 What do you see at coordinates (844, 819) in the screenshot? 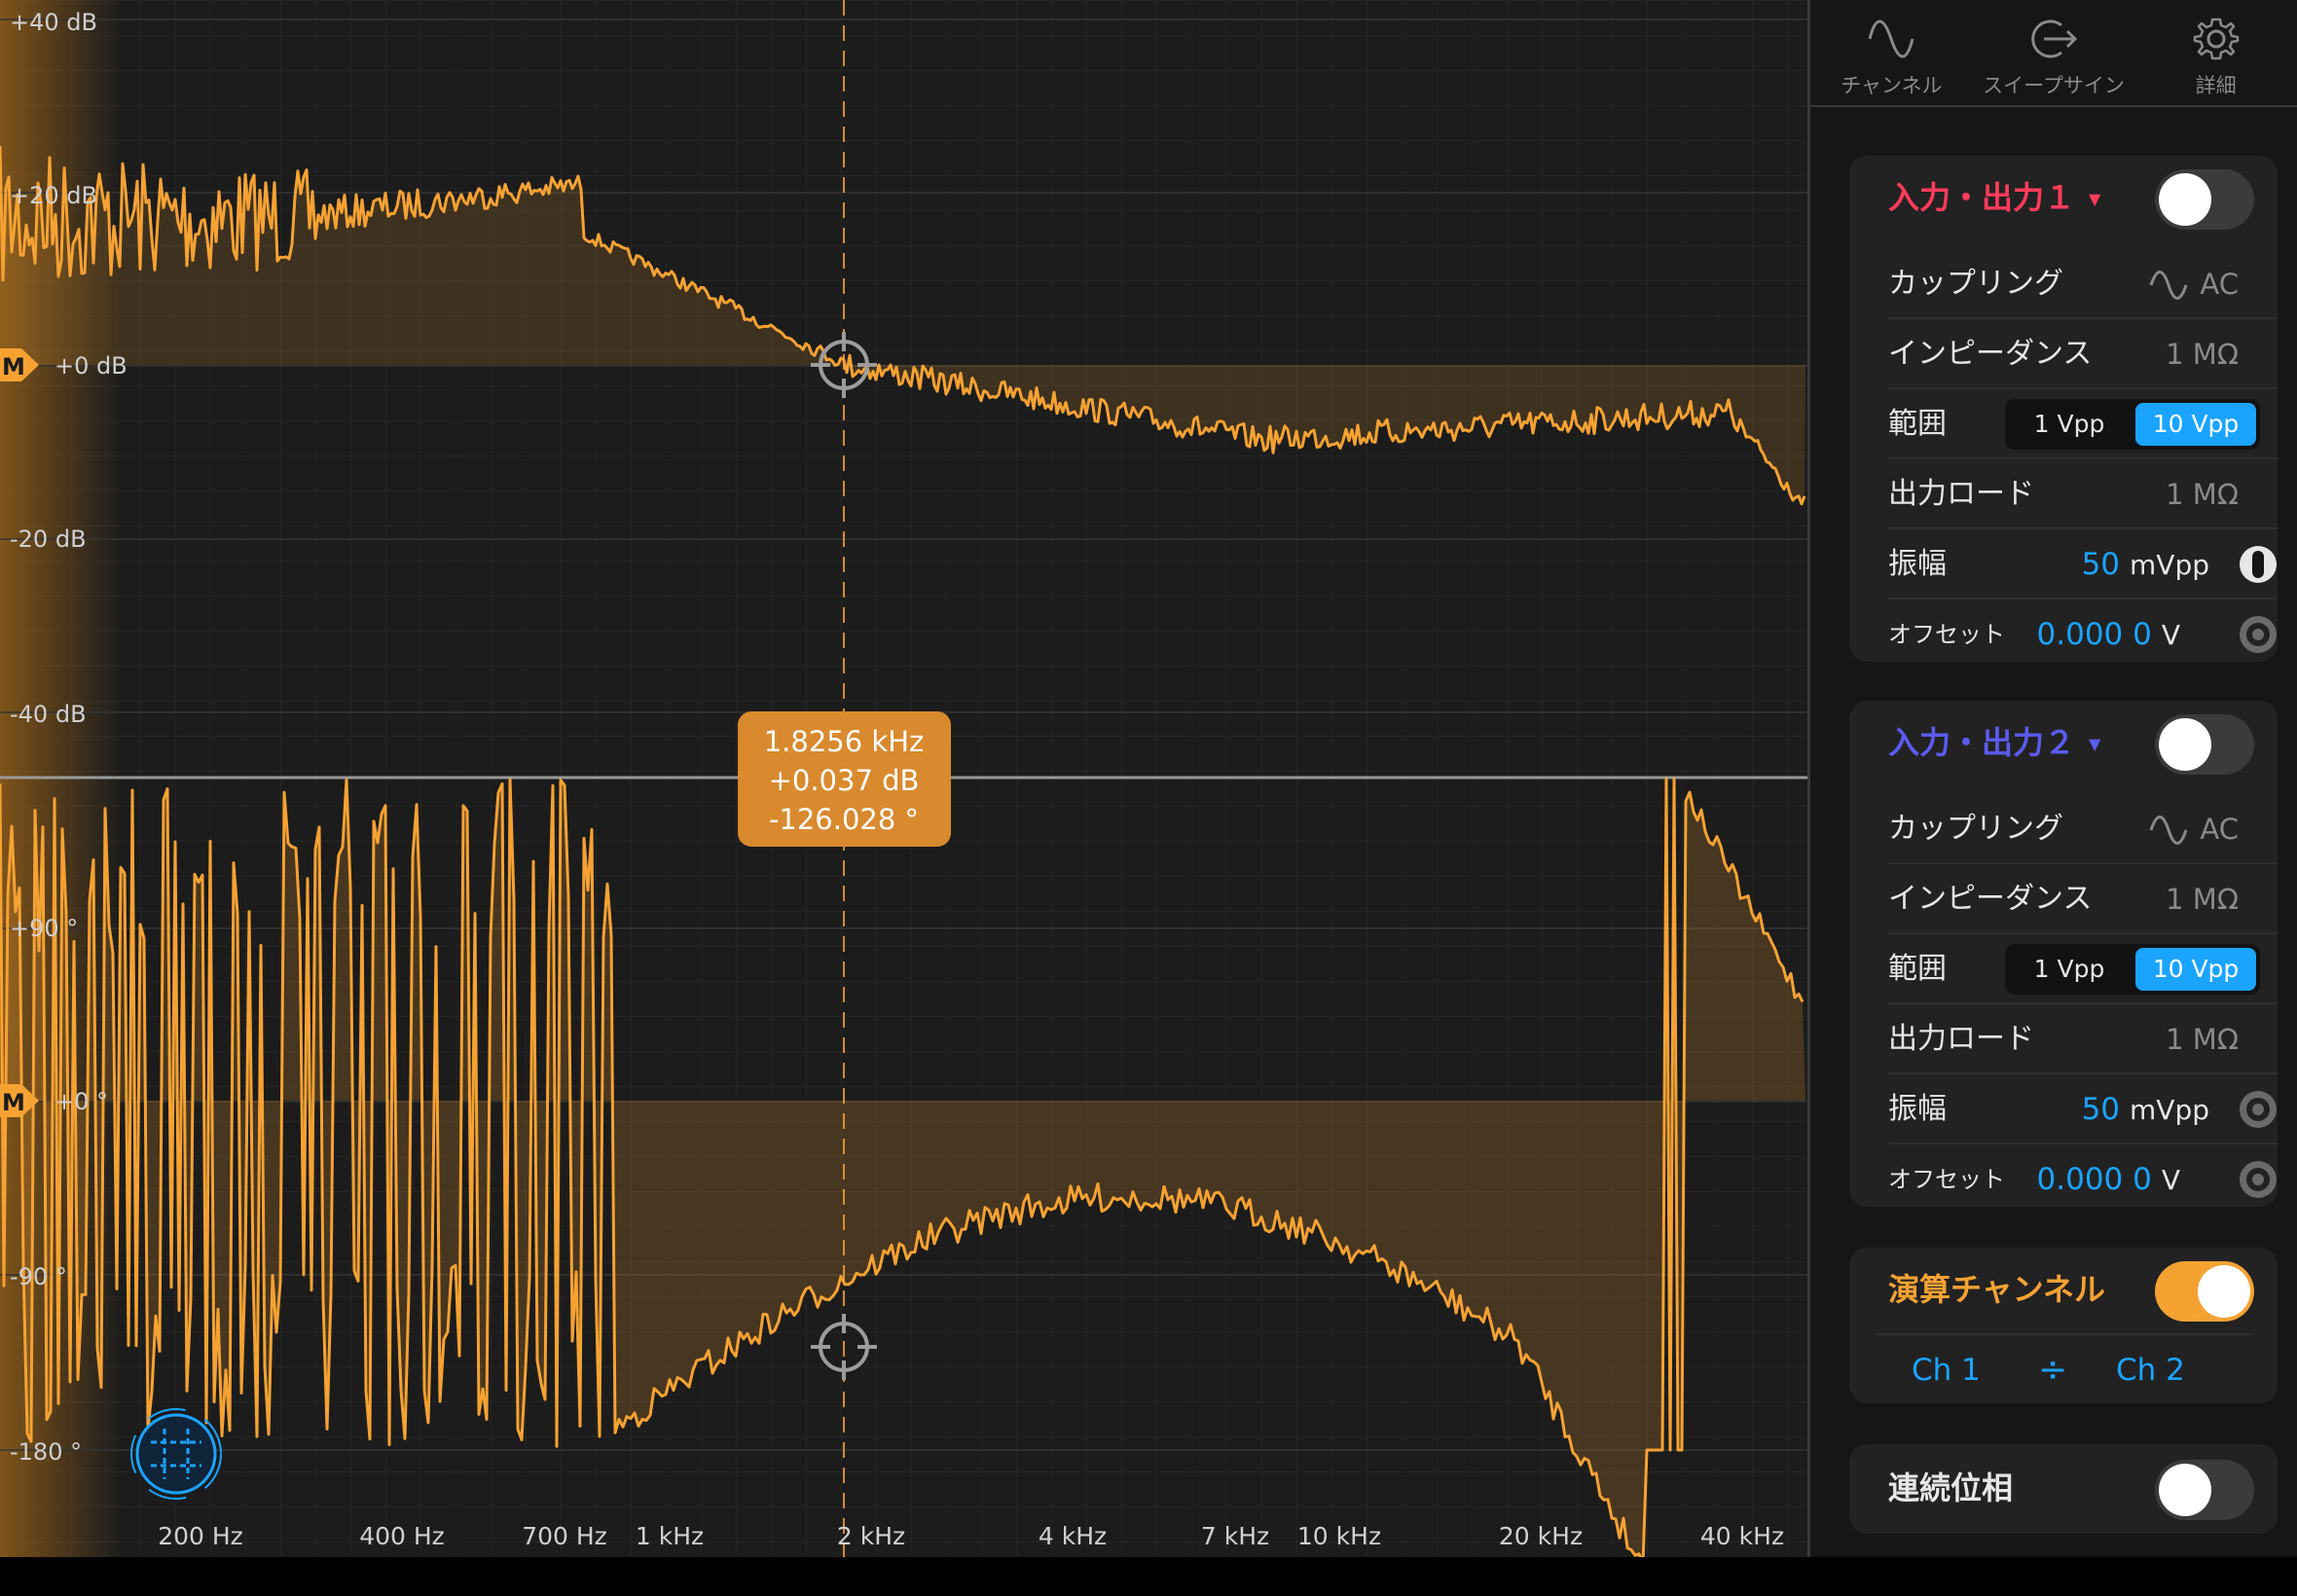
I see `readout-phase: -126.028 °` at bounding box center [844, 819].